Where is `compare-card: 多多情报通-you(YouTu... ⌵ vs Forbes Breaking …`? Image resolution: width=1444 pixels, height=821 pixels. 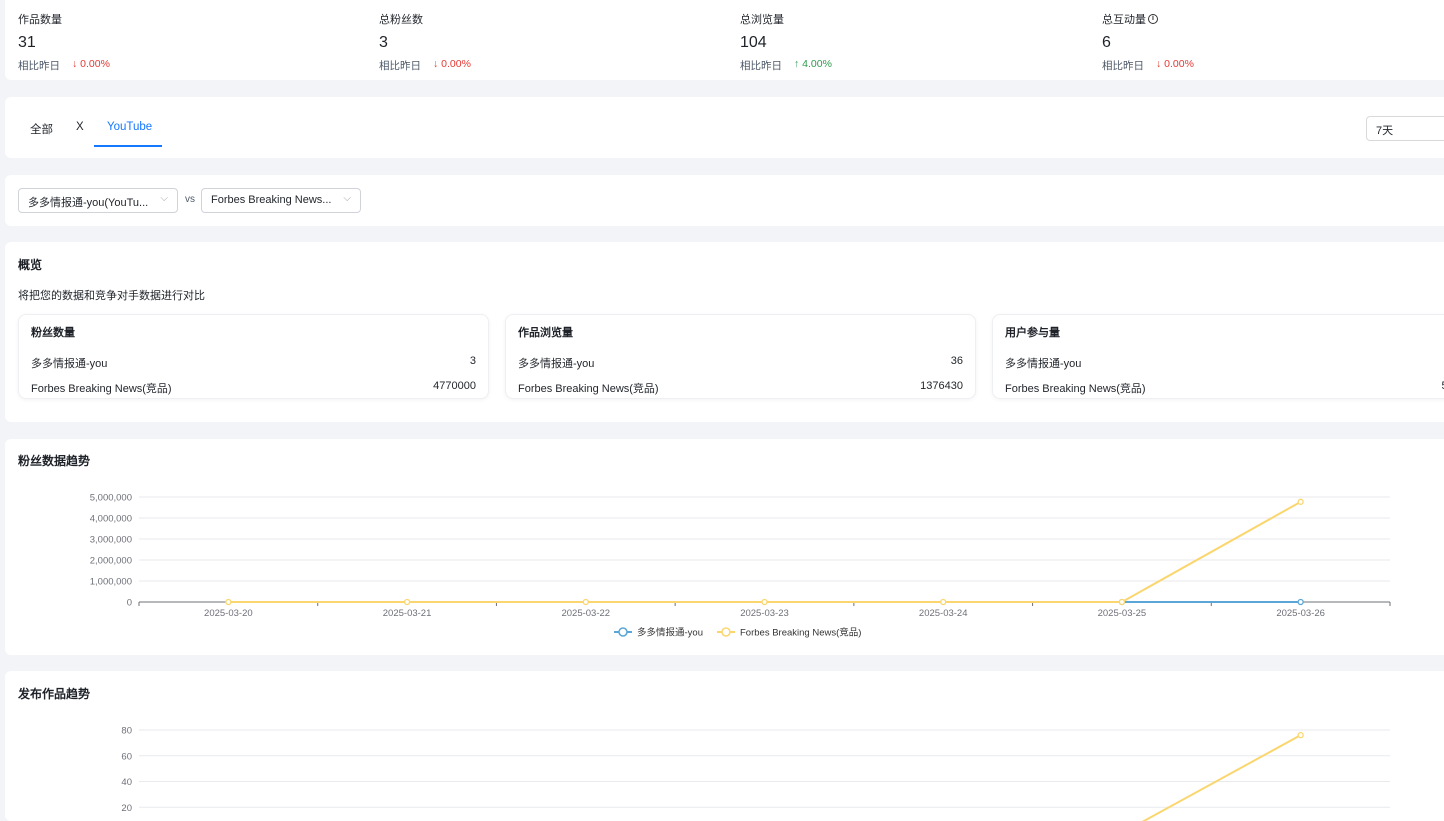
compare-card: 多多情报通-you(YouTu... ⌵ vs Forbes Breaking … is located at coordinates (724, 200).